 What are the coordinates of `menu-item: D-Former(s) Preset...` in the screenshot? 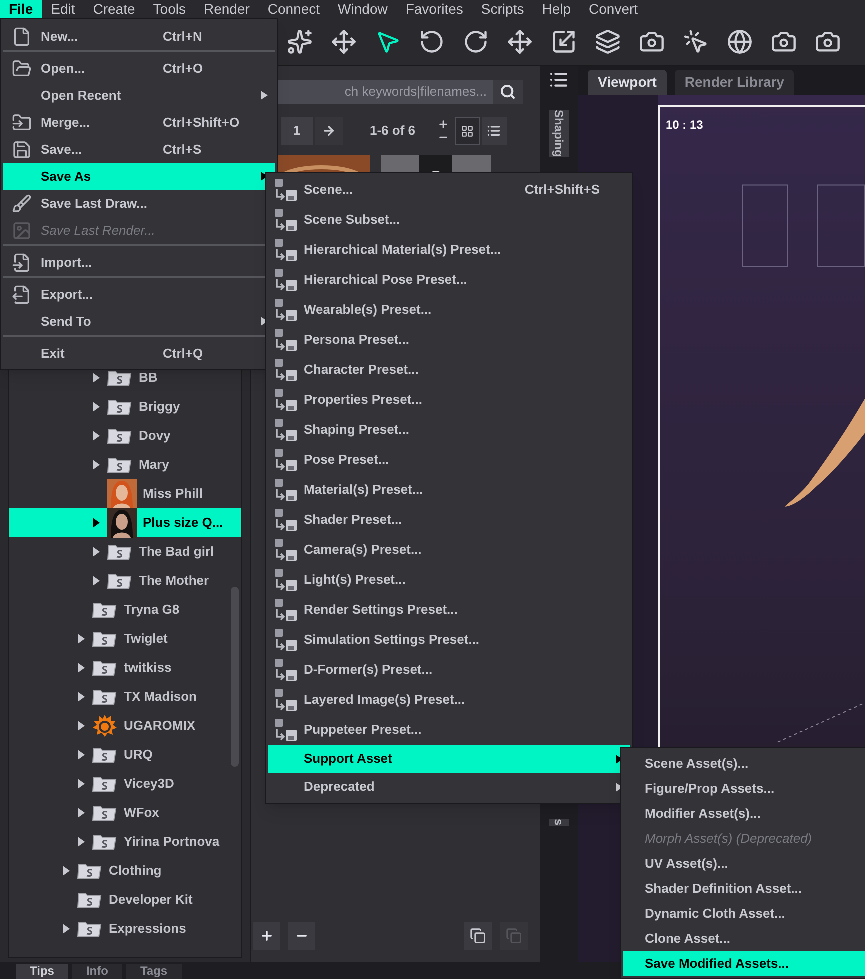 It's located at (449, 670).